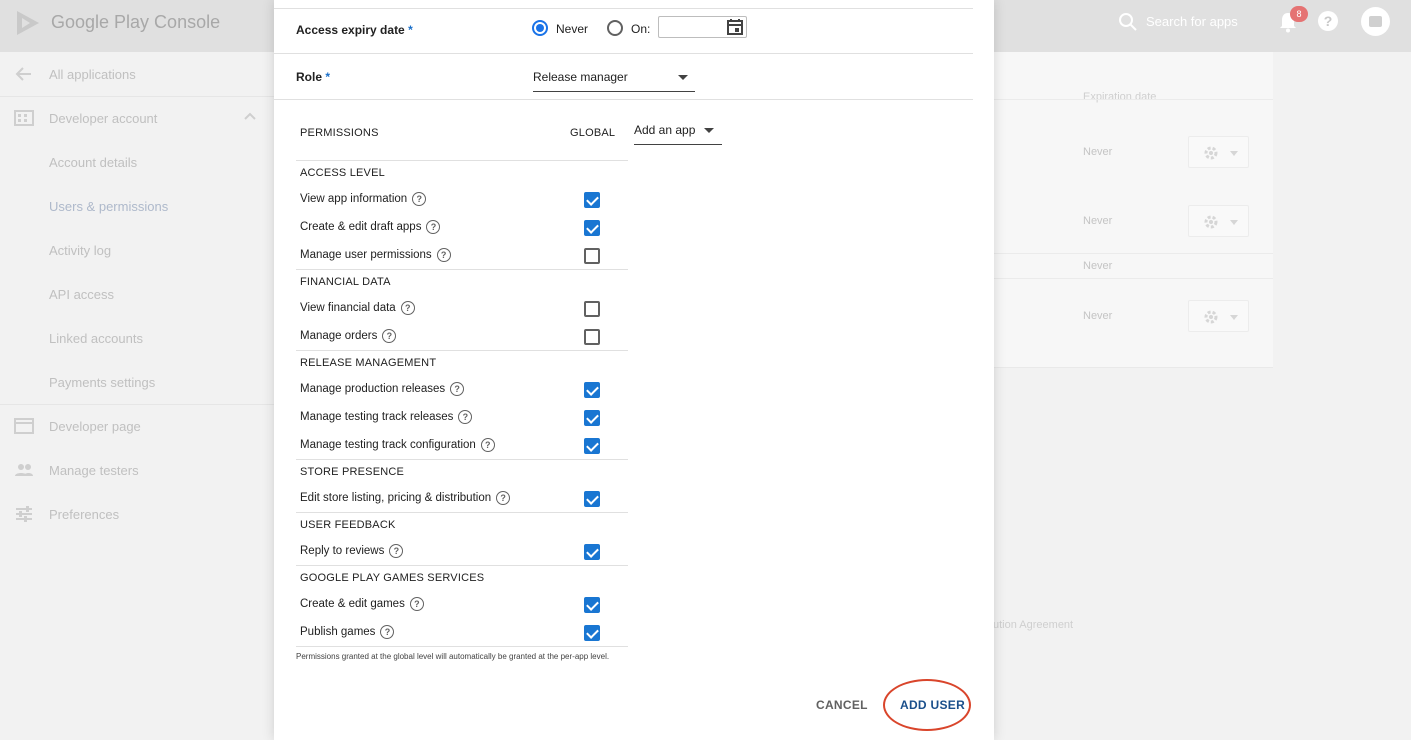 The image size is (1411, 740). I want to click on perm-manage-user-permissions: Manage user permissions?, so click(375, 255).